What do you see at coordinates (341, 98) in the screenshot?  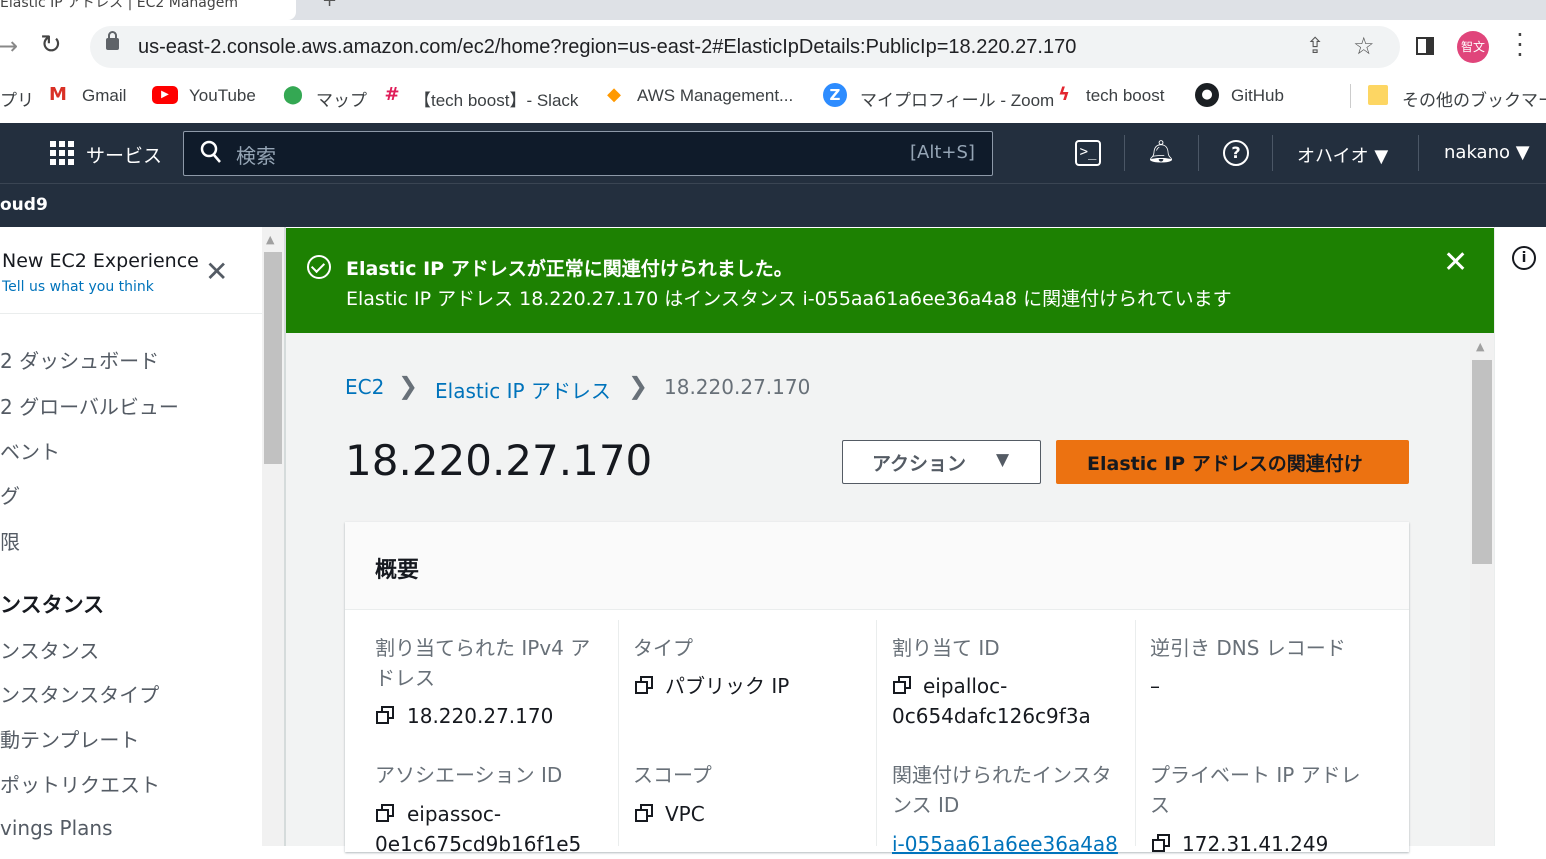 I see `bookmark-maps: マップ` at bounding box center [341, 98].